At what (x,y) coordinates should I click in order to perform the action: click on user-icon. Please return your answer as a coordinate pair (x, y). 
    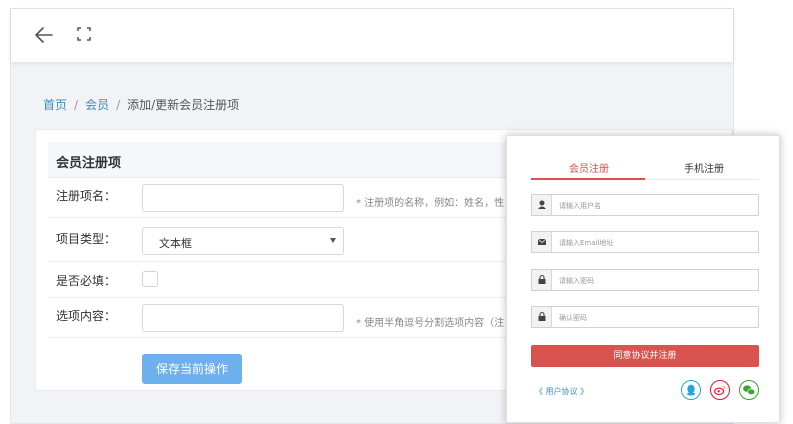
    Looking at the image, I should click on (542, 205).